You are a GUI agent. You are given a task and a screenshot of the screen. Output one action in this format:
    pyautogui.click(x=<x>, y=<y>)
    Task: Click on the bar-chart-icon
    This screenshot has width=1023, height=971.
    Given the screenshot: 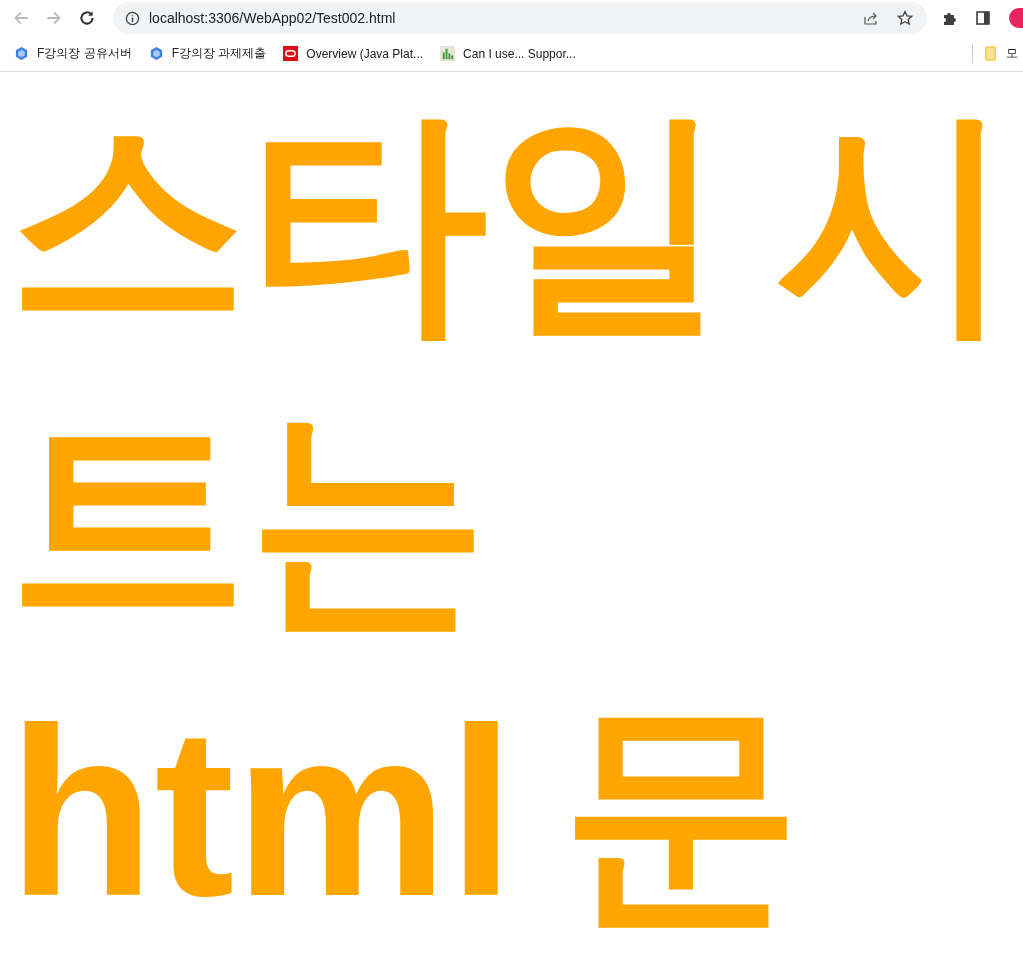 What is the action you would take?
    pyautogui.click(x=448, y=53)
    